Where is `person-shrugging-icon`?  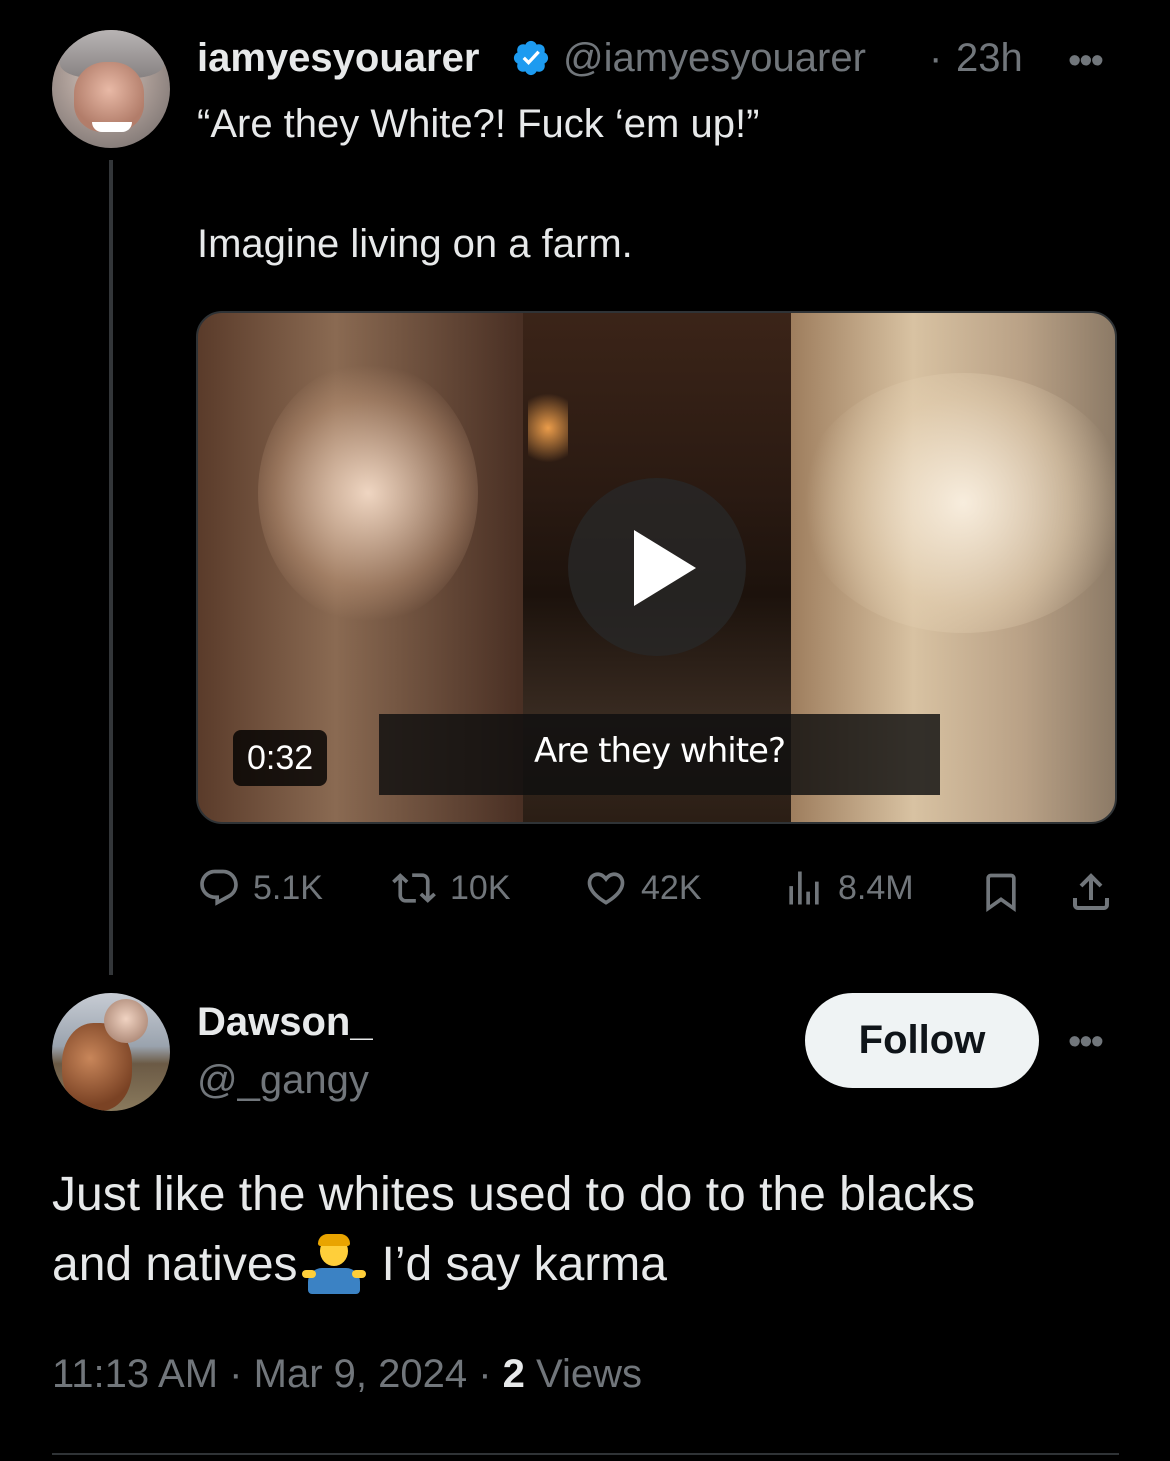 person-shrugging-icon is located at coordinates (333, 1265).